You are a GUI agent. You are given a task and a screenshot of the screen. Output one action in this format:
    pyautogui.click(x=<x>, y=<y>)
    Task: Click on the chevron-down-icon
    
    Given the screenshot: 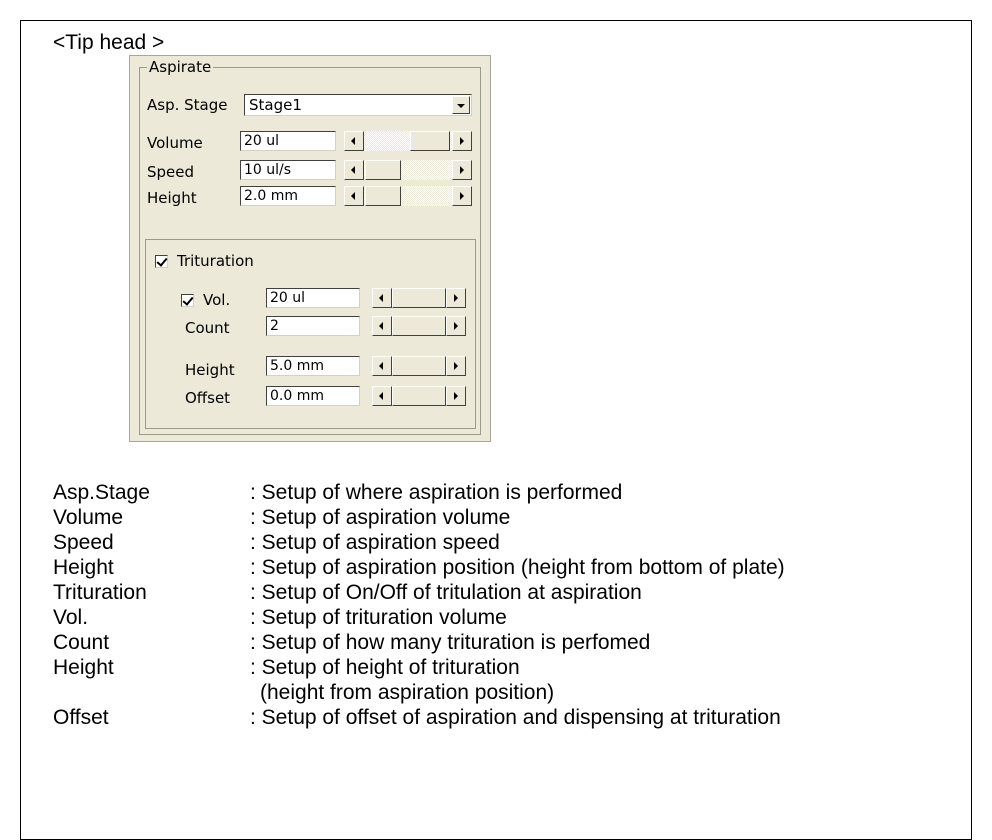 What is the action you would take?
    pyautogui.click(x=461, y=105)
    